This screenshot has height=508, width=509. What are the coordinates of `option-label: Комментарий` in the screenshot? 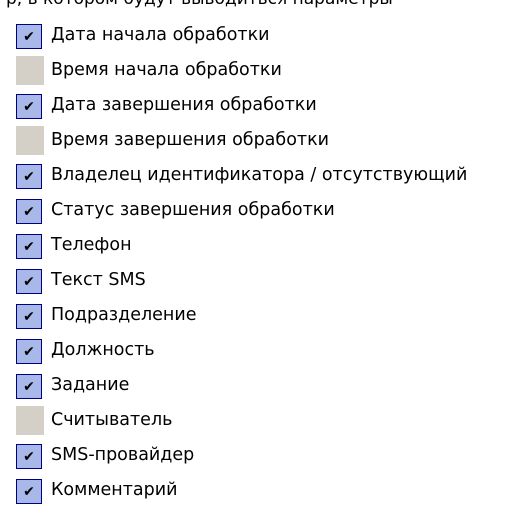 It's located at (114, 490).